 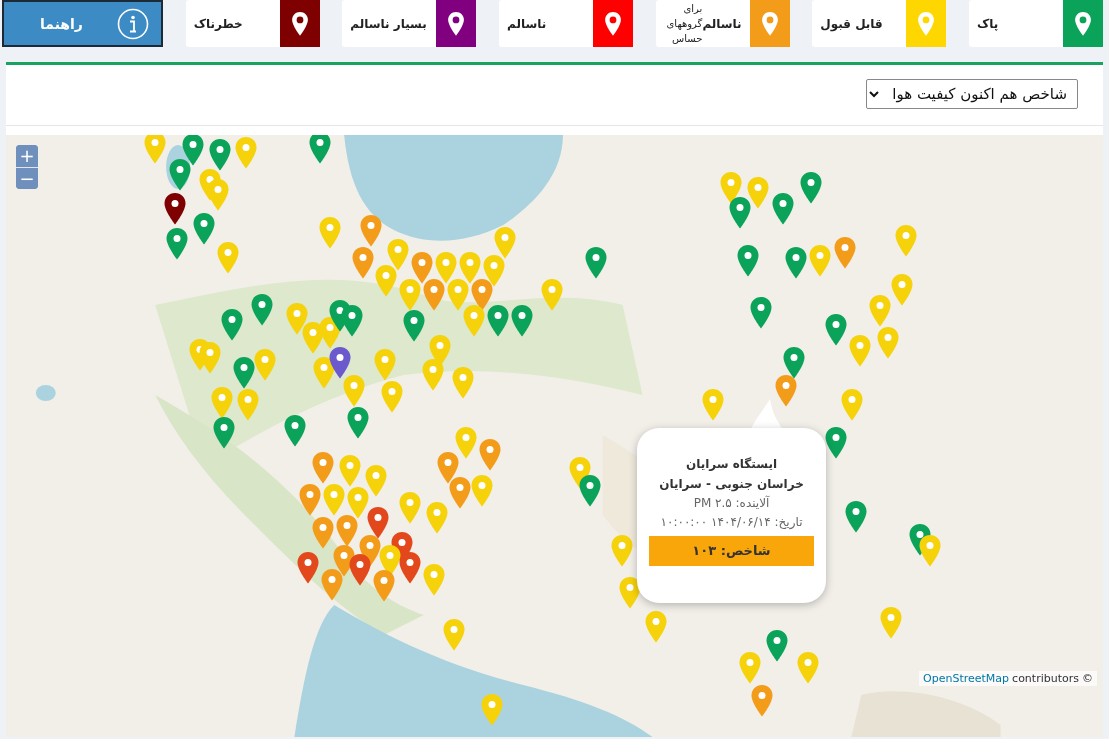 I want to click on osm-link: OpenStreetMap, so click(x=966, y=678).